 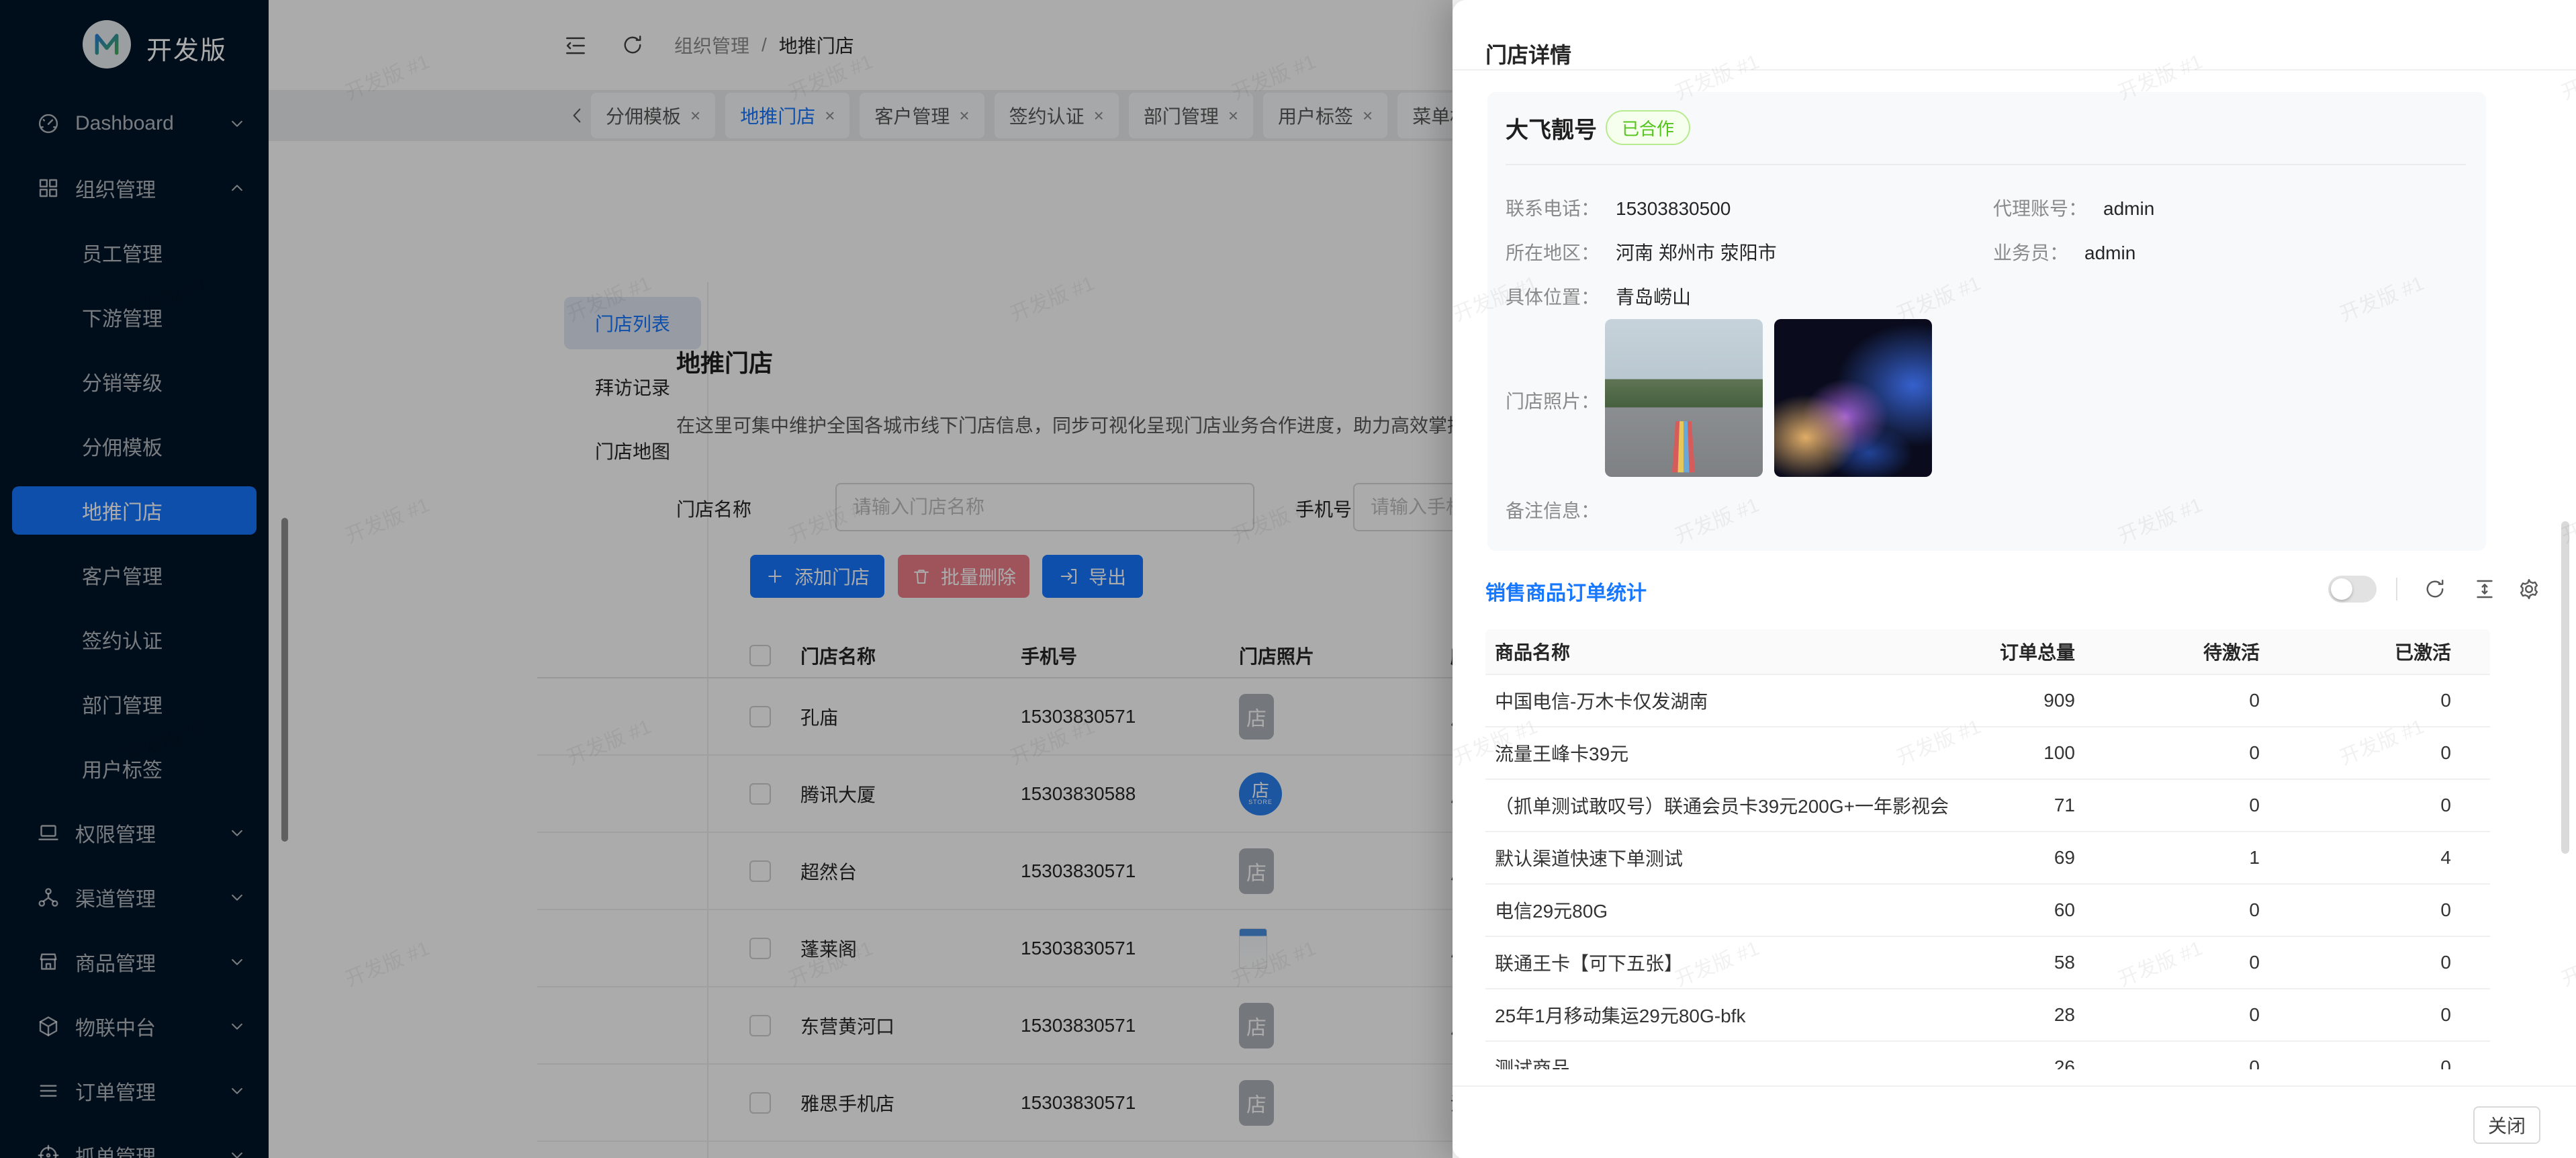 What do you see at coordinates (1551, 912) in the screenshot?
I see `stats-cell-product: 电信29元80G` at bounding box center [1551, 912].